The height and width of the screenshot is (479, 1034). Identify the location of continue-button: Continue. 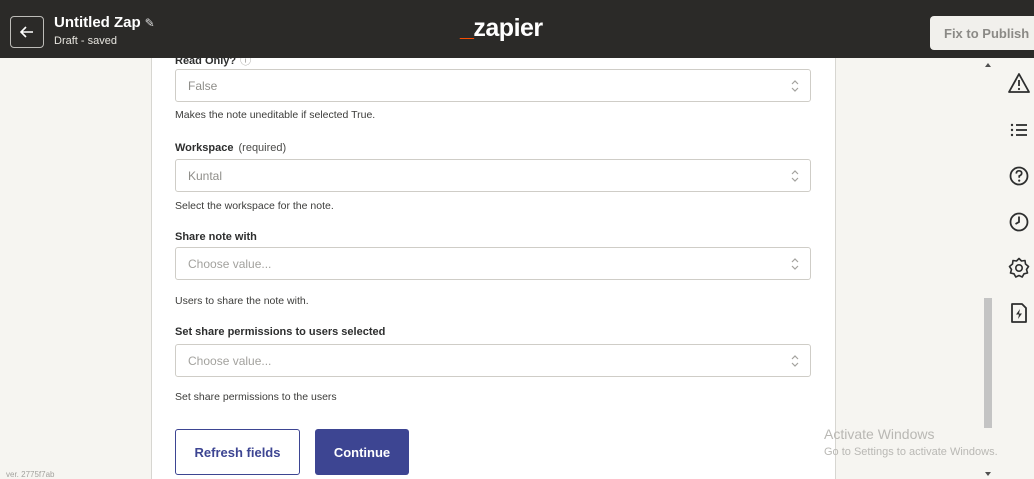
(362, 452).